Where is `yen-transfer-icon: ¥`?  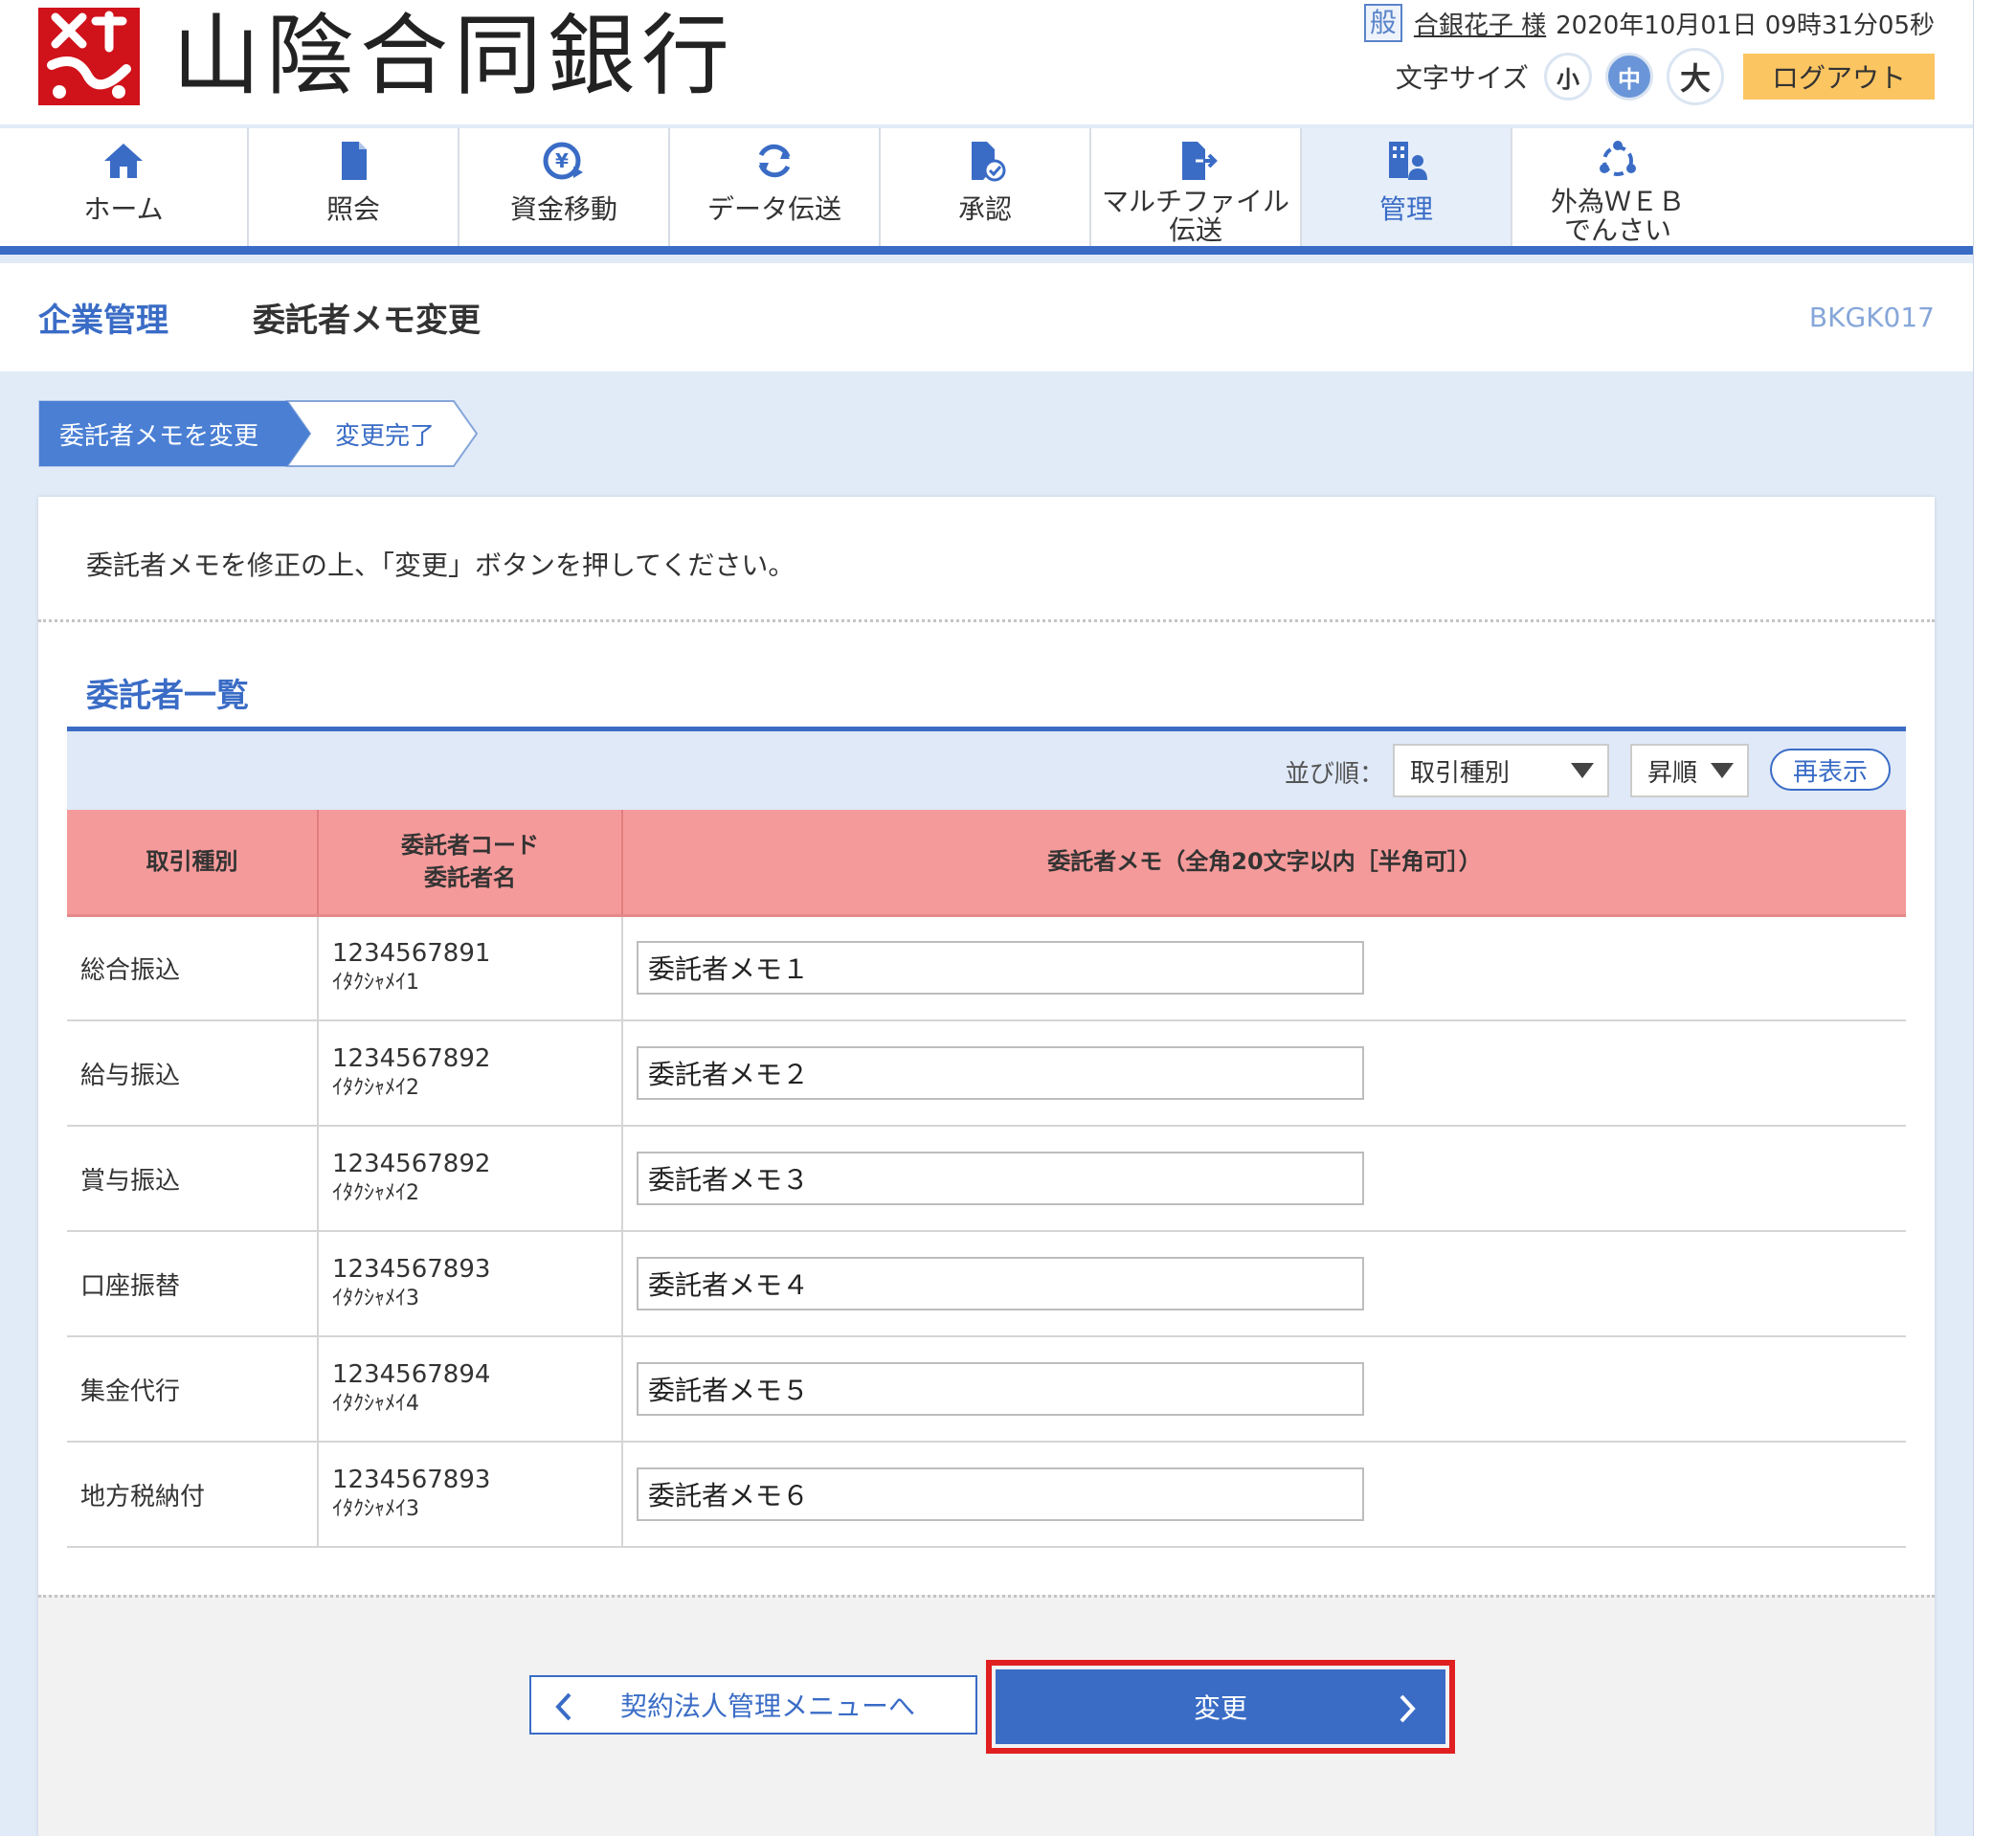 yen-transfer-icon: ¥ is located at coordinates (564, 161).